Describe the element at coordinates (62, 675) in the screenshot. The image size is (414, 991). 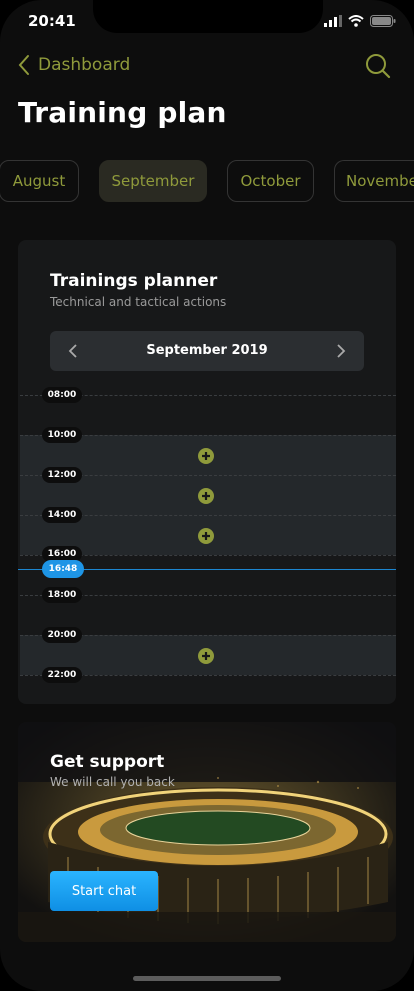
I see `time-label: 22:00` at that location.